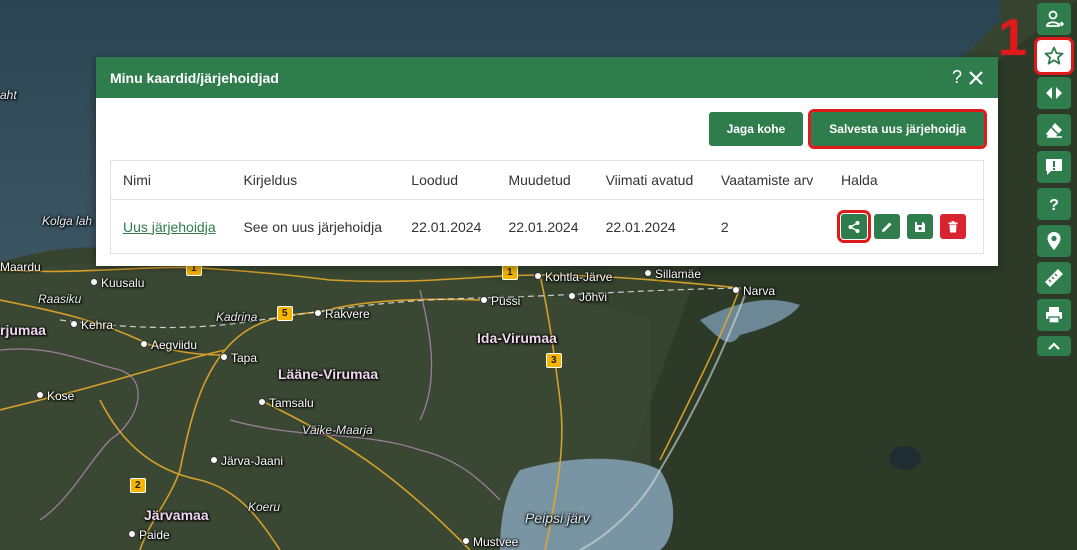  I want to click on erase-button, so click(1054, 130).